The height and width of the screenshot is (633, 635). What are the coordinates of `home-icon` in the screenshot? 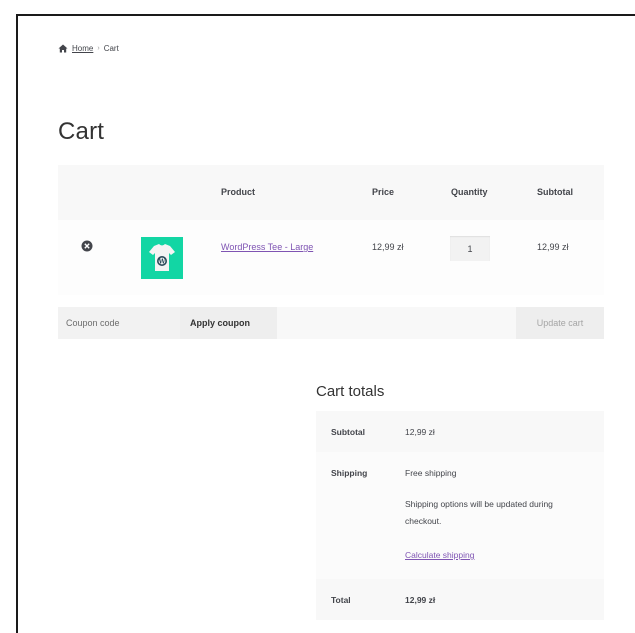 It's located at (63, 48).